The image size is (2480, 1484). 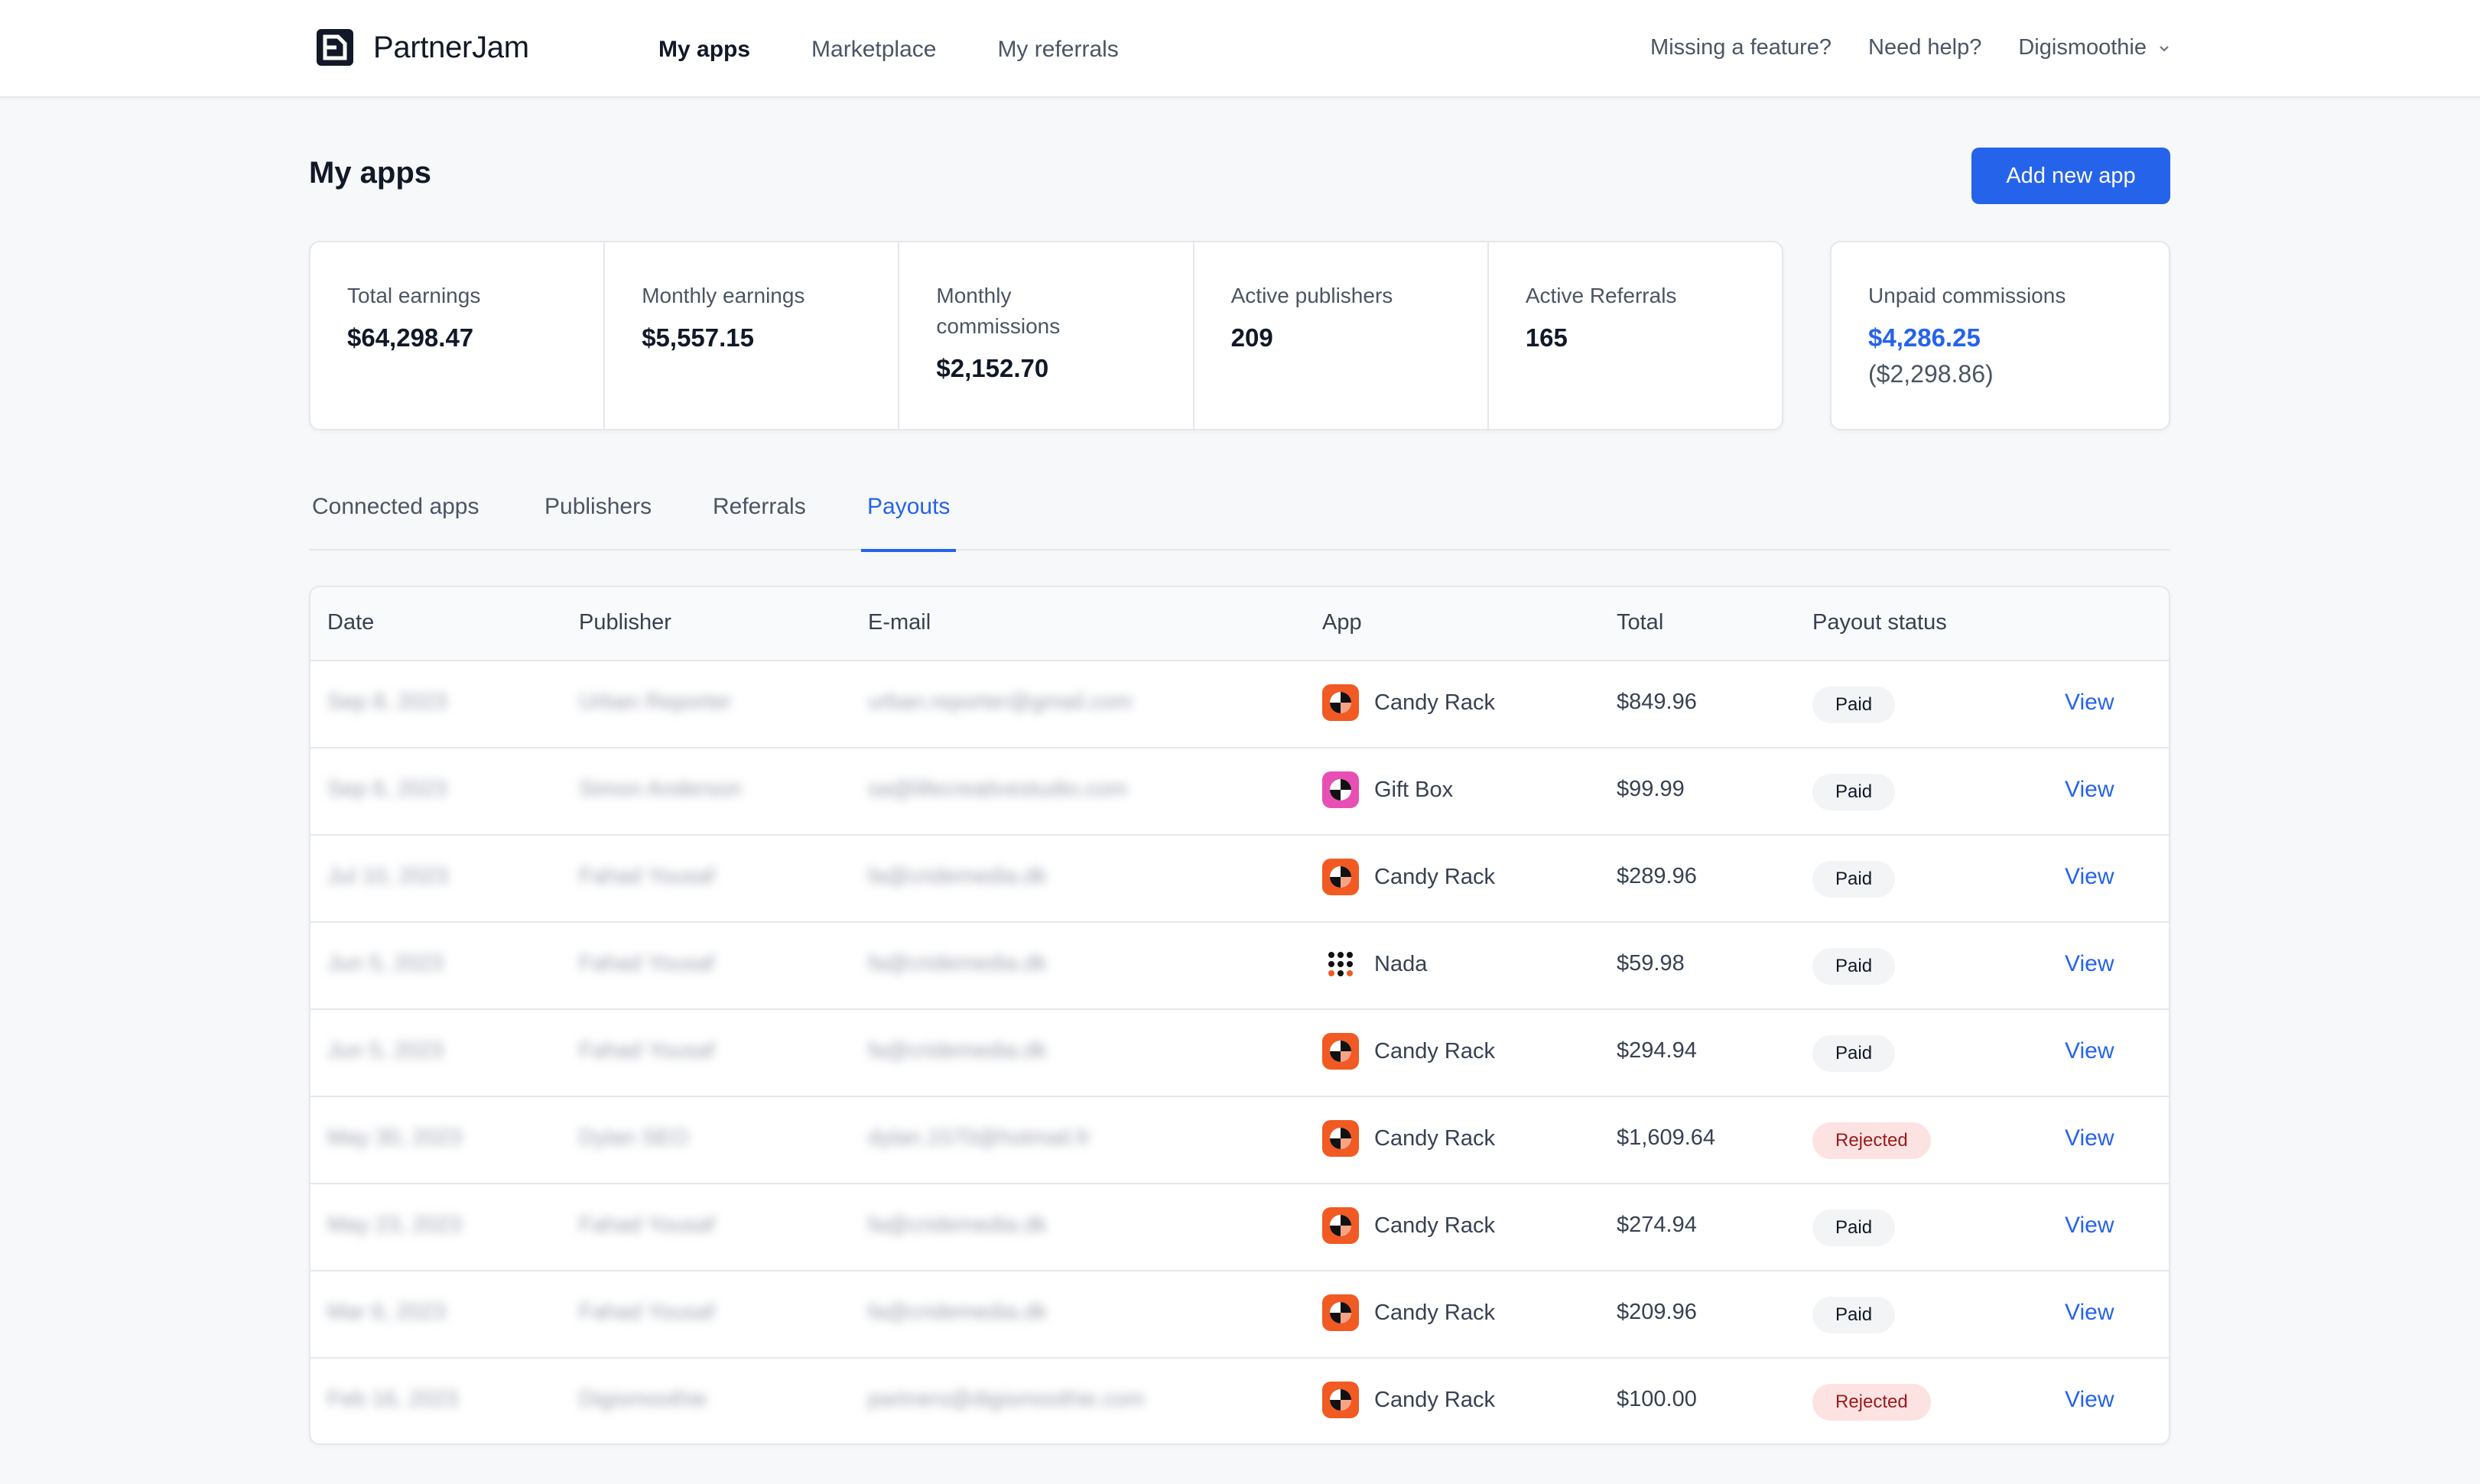 I want to click on nav-my-apps: My apps, so click(x=704, y=50).